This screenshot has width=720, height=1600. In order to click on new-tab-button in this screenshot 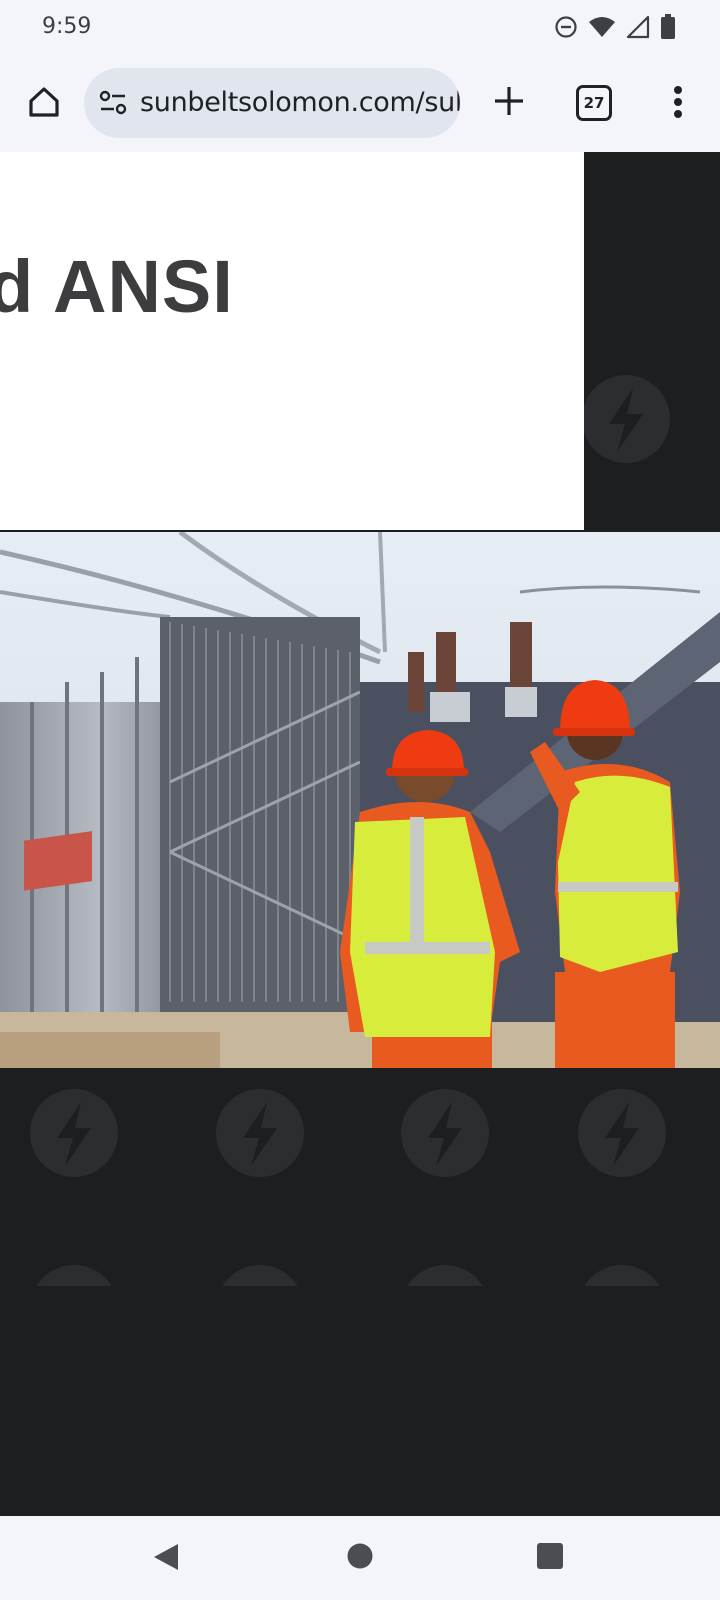, I will do `click(509, 103)`.